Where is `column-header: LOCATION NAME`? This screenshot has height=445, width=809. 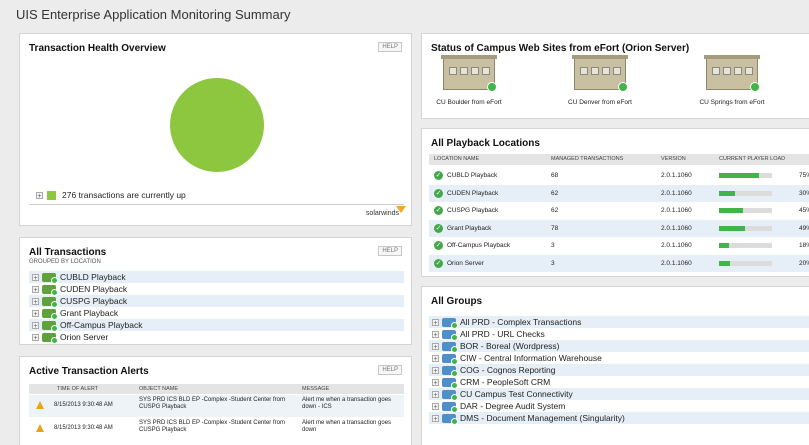 column-header: LOCATION NAME is located at coordinates (457, 159).